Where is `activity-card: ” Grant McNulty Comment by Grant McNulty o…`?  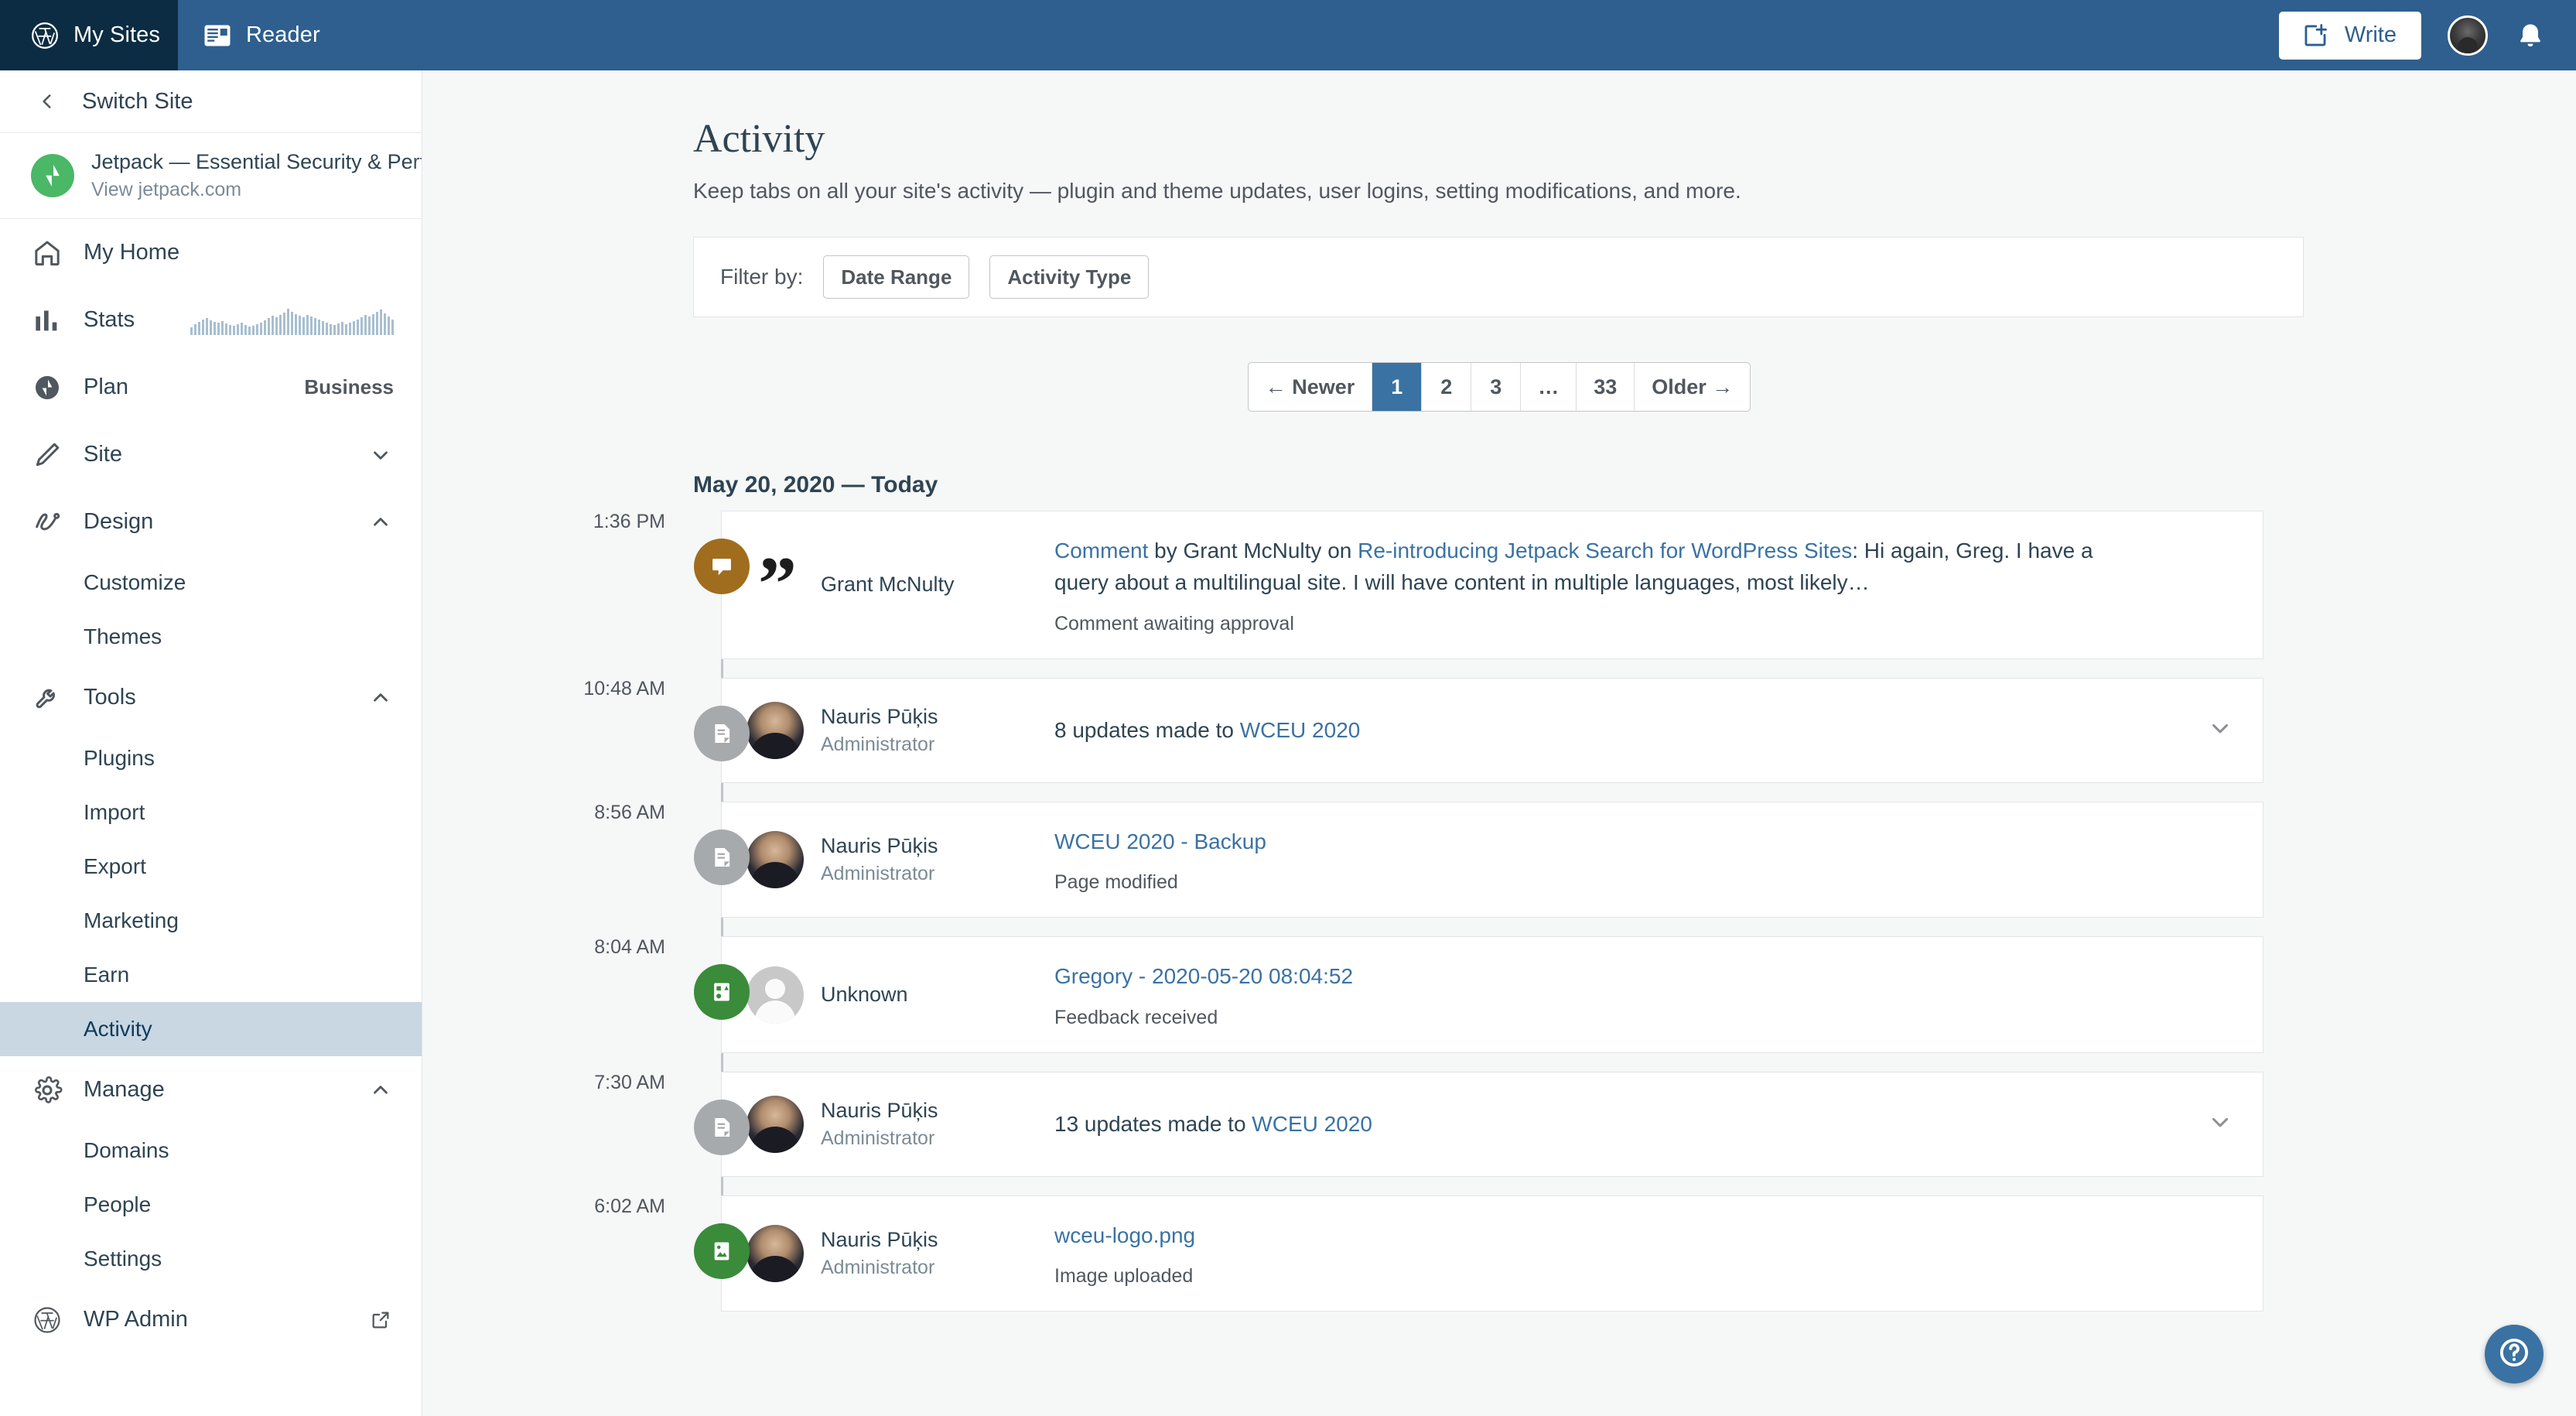 activity-card: ” Grant McNulty Comment by Grant McNulty o… is located at coordinates (1492, 585).